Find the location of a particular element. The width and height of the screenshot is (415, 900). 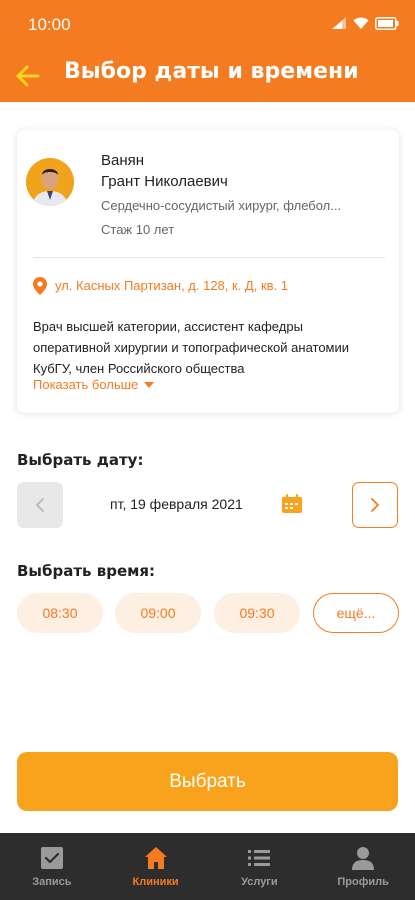

show-more-label: Показать больше is located at coordinates (86, 384).